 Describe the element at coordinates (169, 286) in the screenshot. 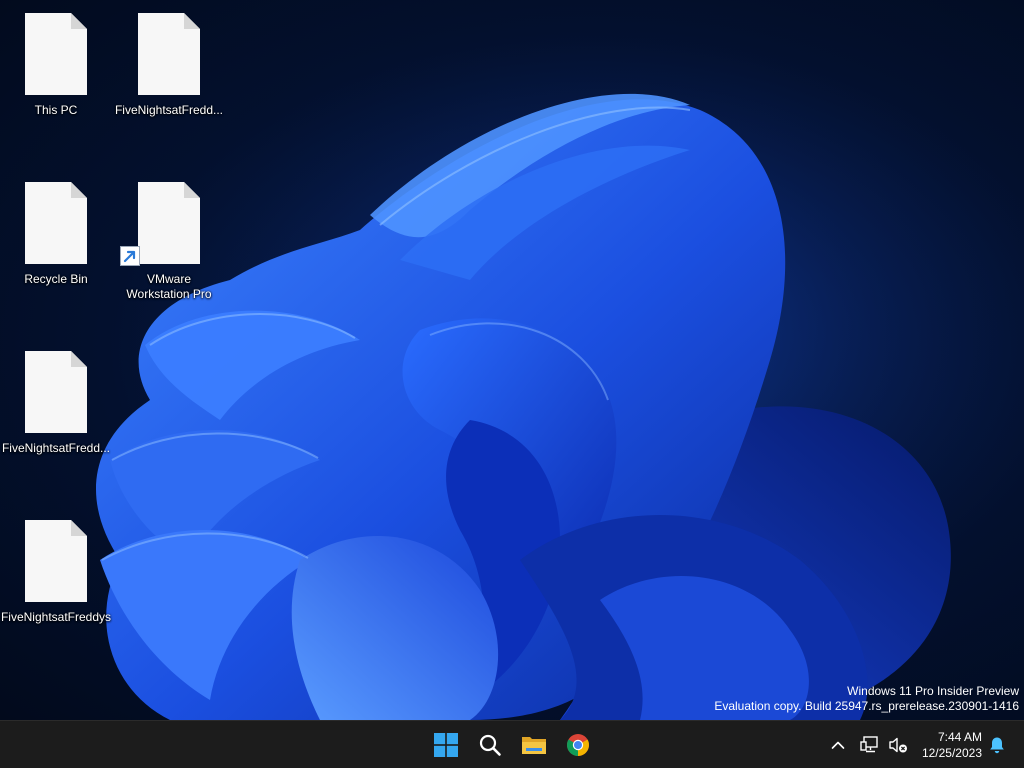

I see `desktop-icon-label: VMware Workstation Pro` at that location.